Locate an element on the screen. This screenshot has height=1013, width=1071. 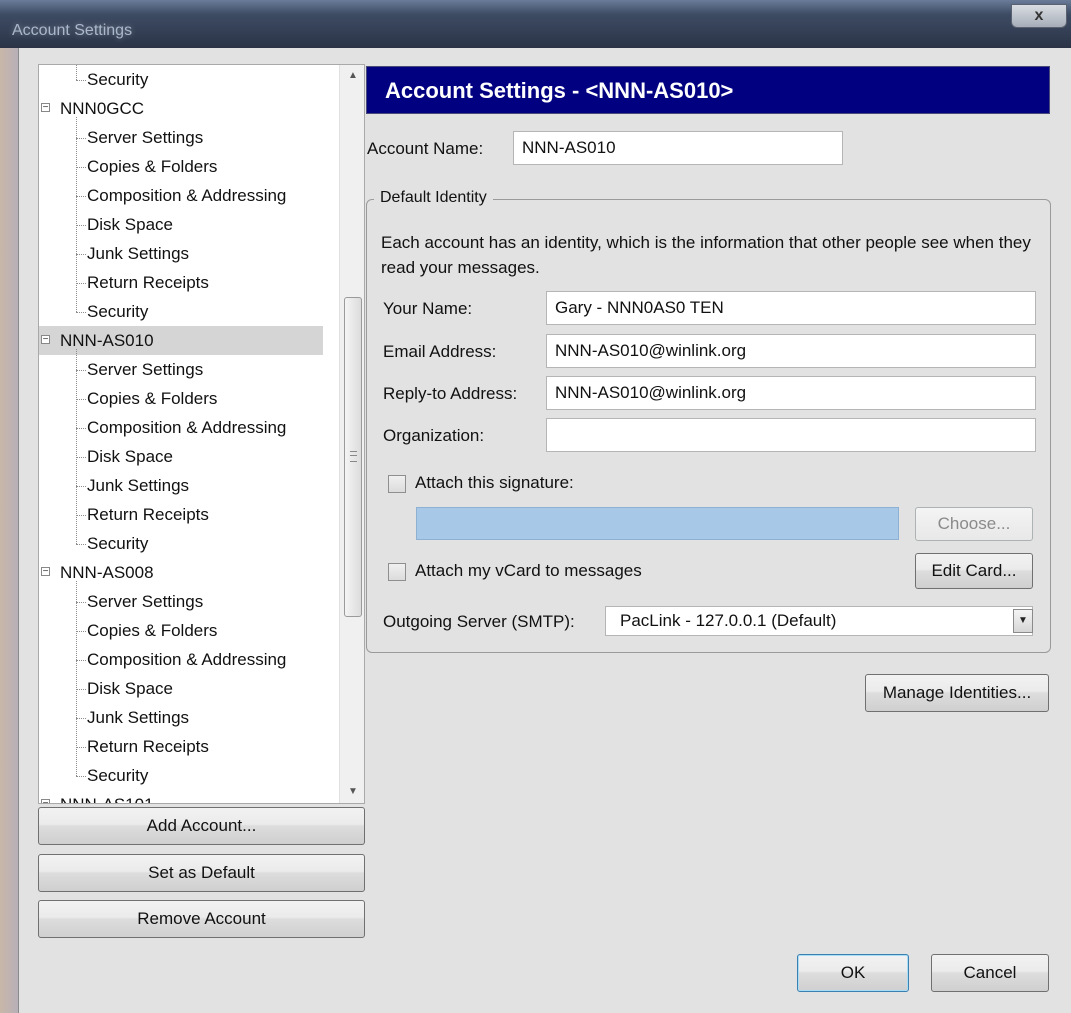
page-title: Account Settings - <NNN-AS010> is located at coordinates (708, 90).